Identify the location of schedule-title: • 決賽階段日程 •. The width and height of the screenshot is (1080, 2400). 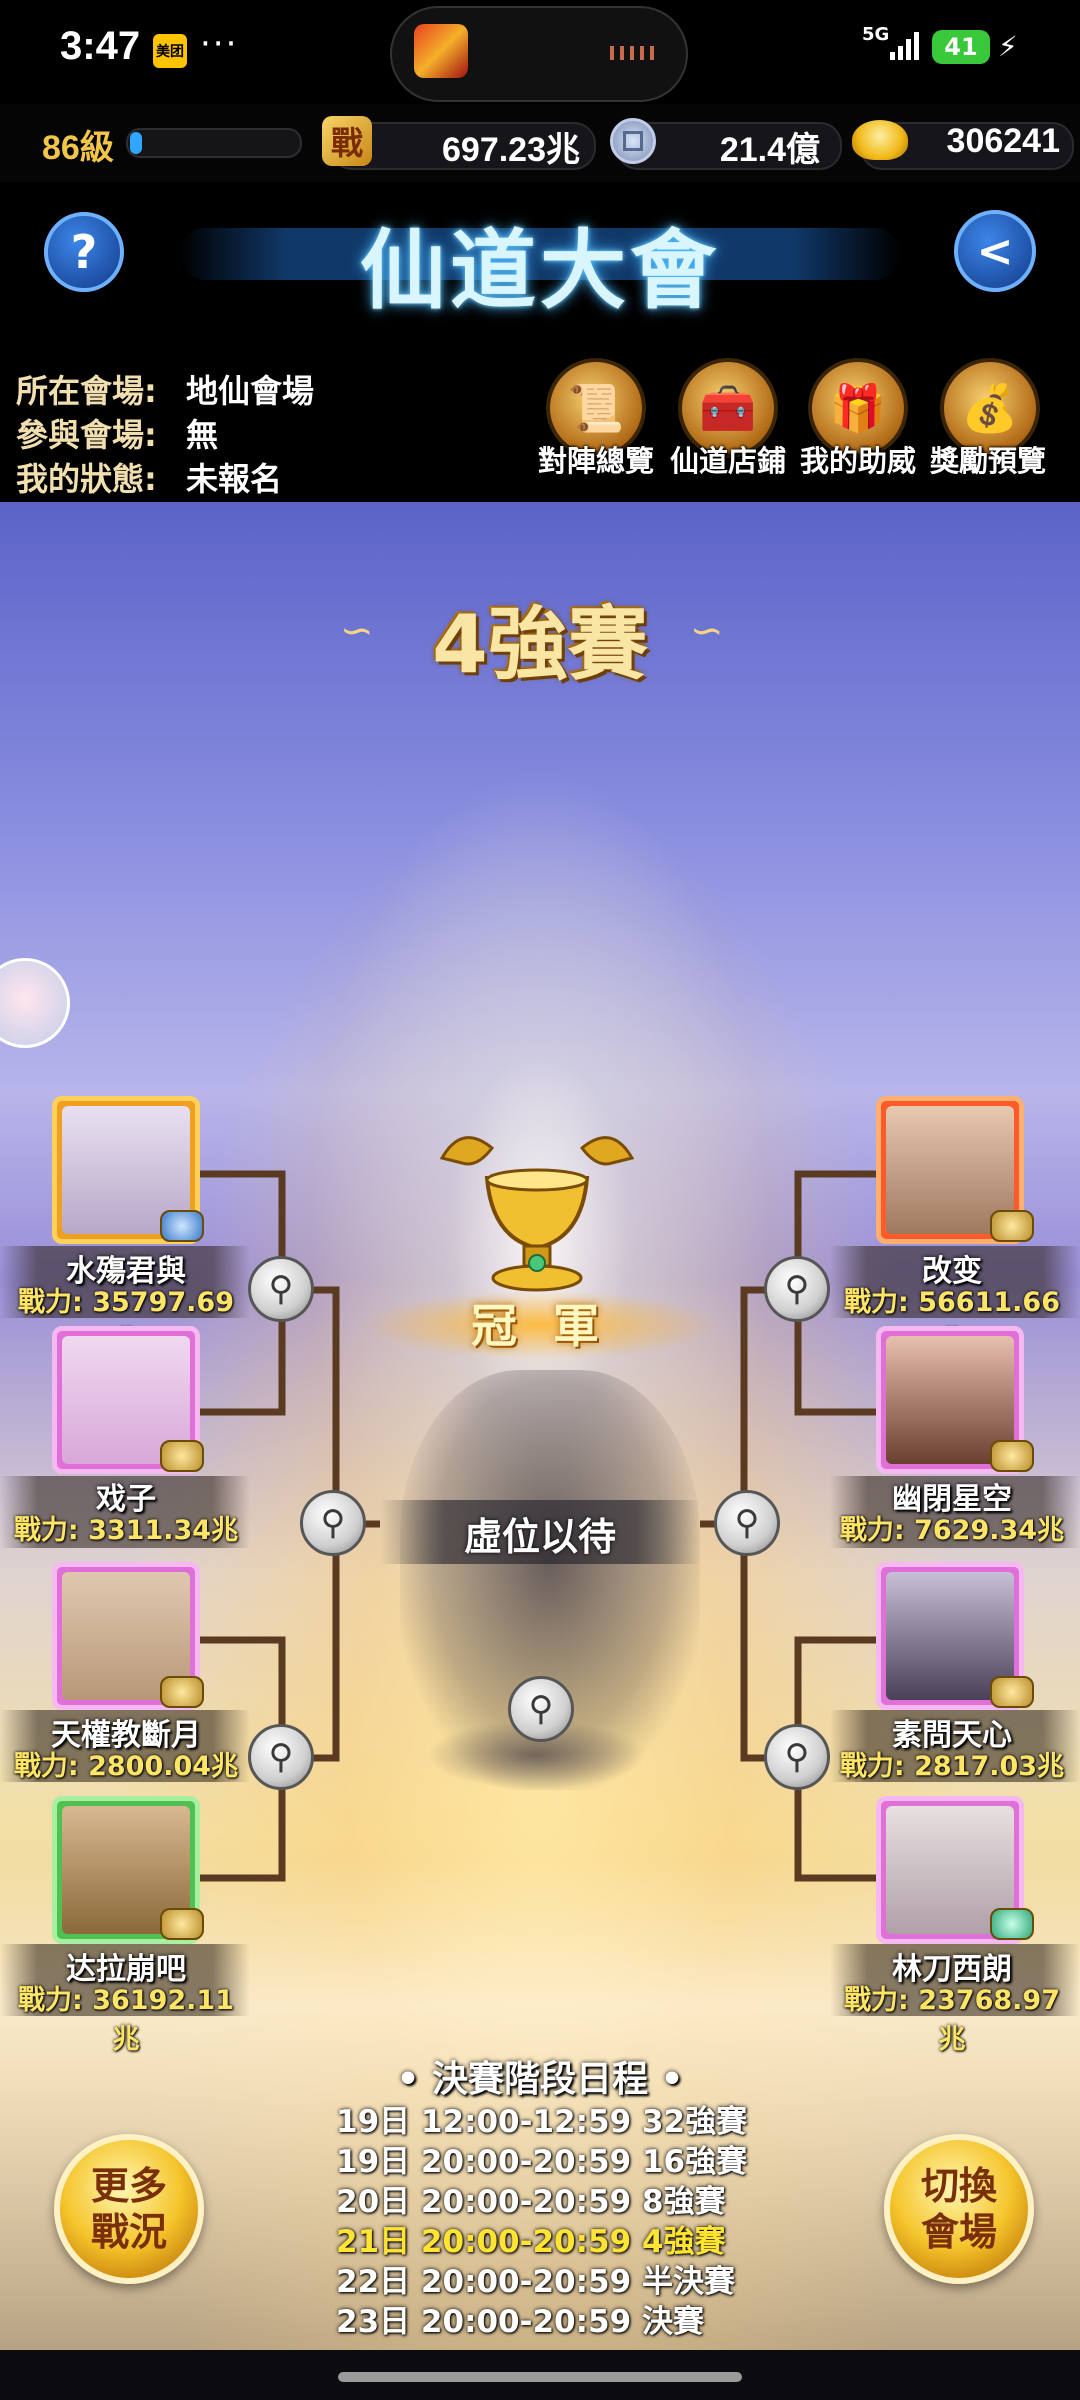
(540, 2079).